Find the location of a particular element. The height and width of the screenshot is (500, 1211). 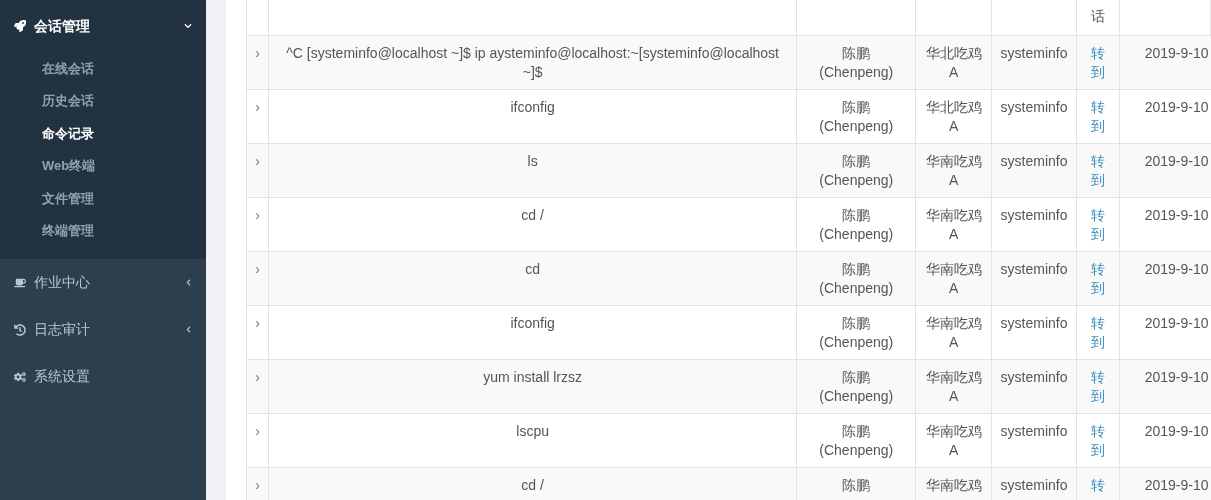

submenu-item: 终端管理 is located at coordinates (103, 230).